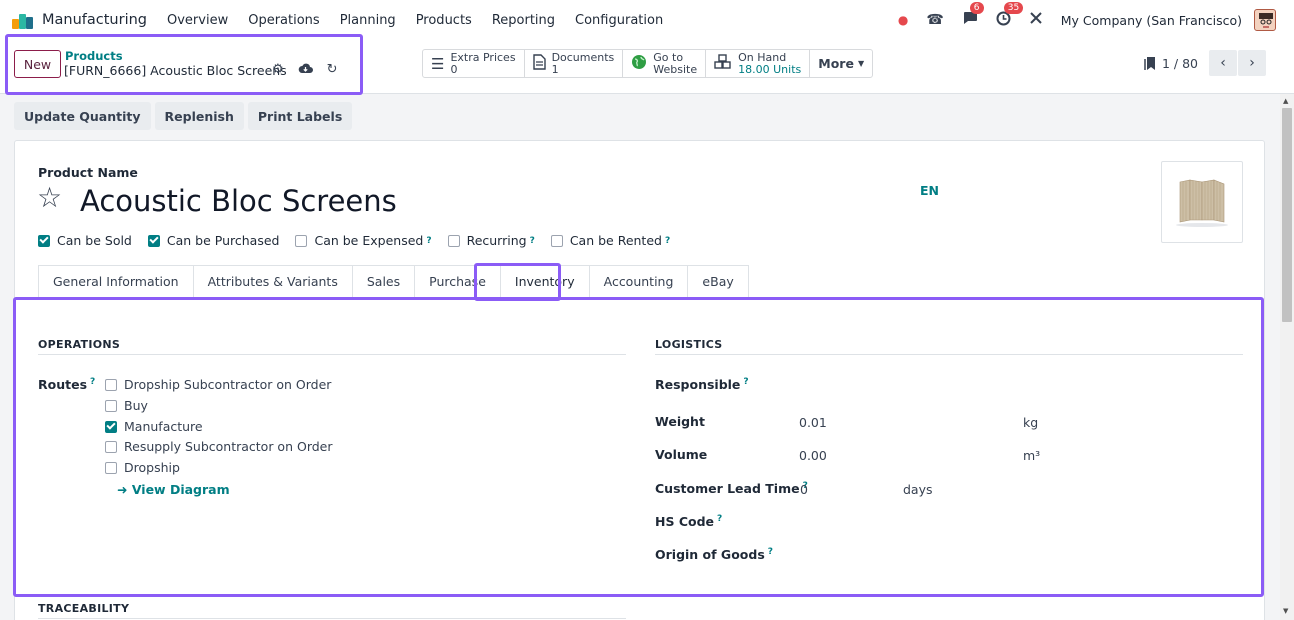  Describe the element at coordinates (197, 20) in the screenshot. I see `menu-overview: Overview` at that location.